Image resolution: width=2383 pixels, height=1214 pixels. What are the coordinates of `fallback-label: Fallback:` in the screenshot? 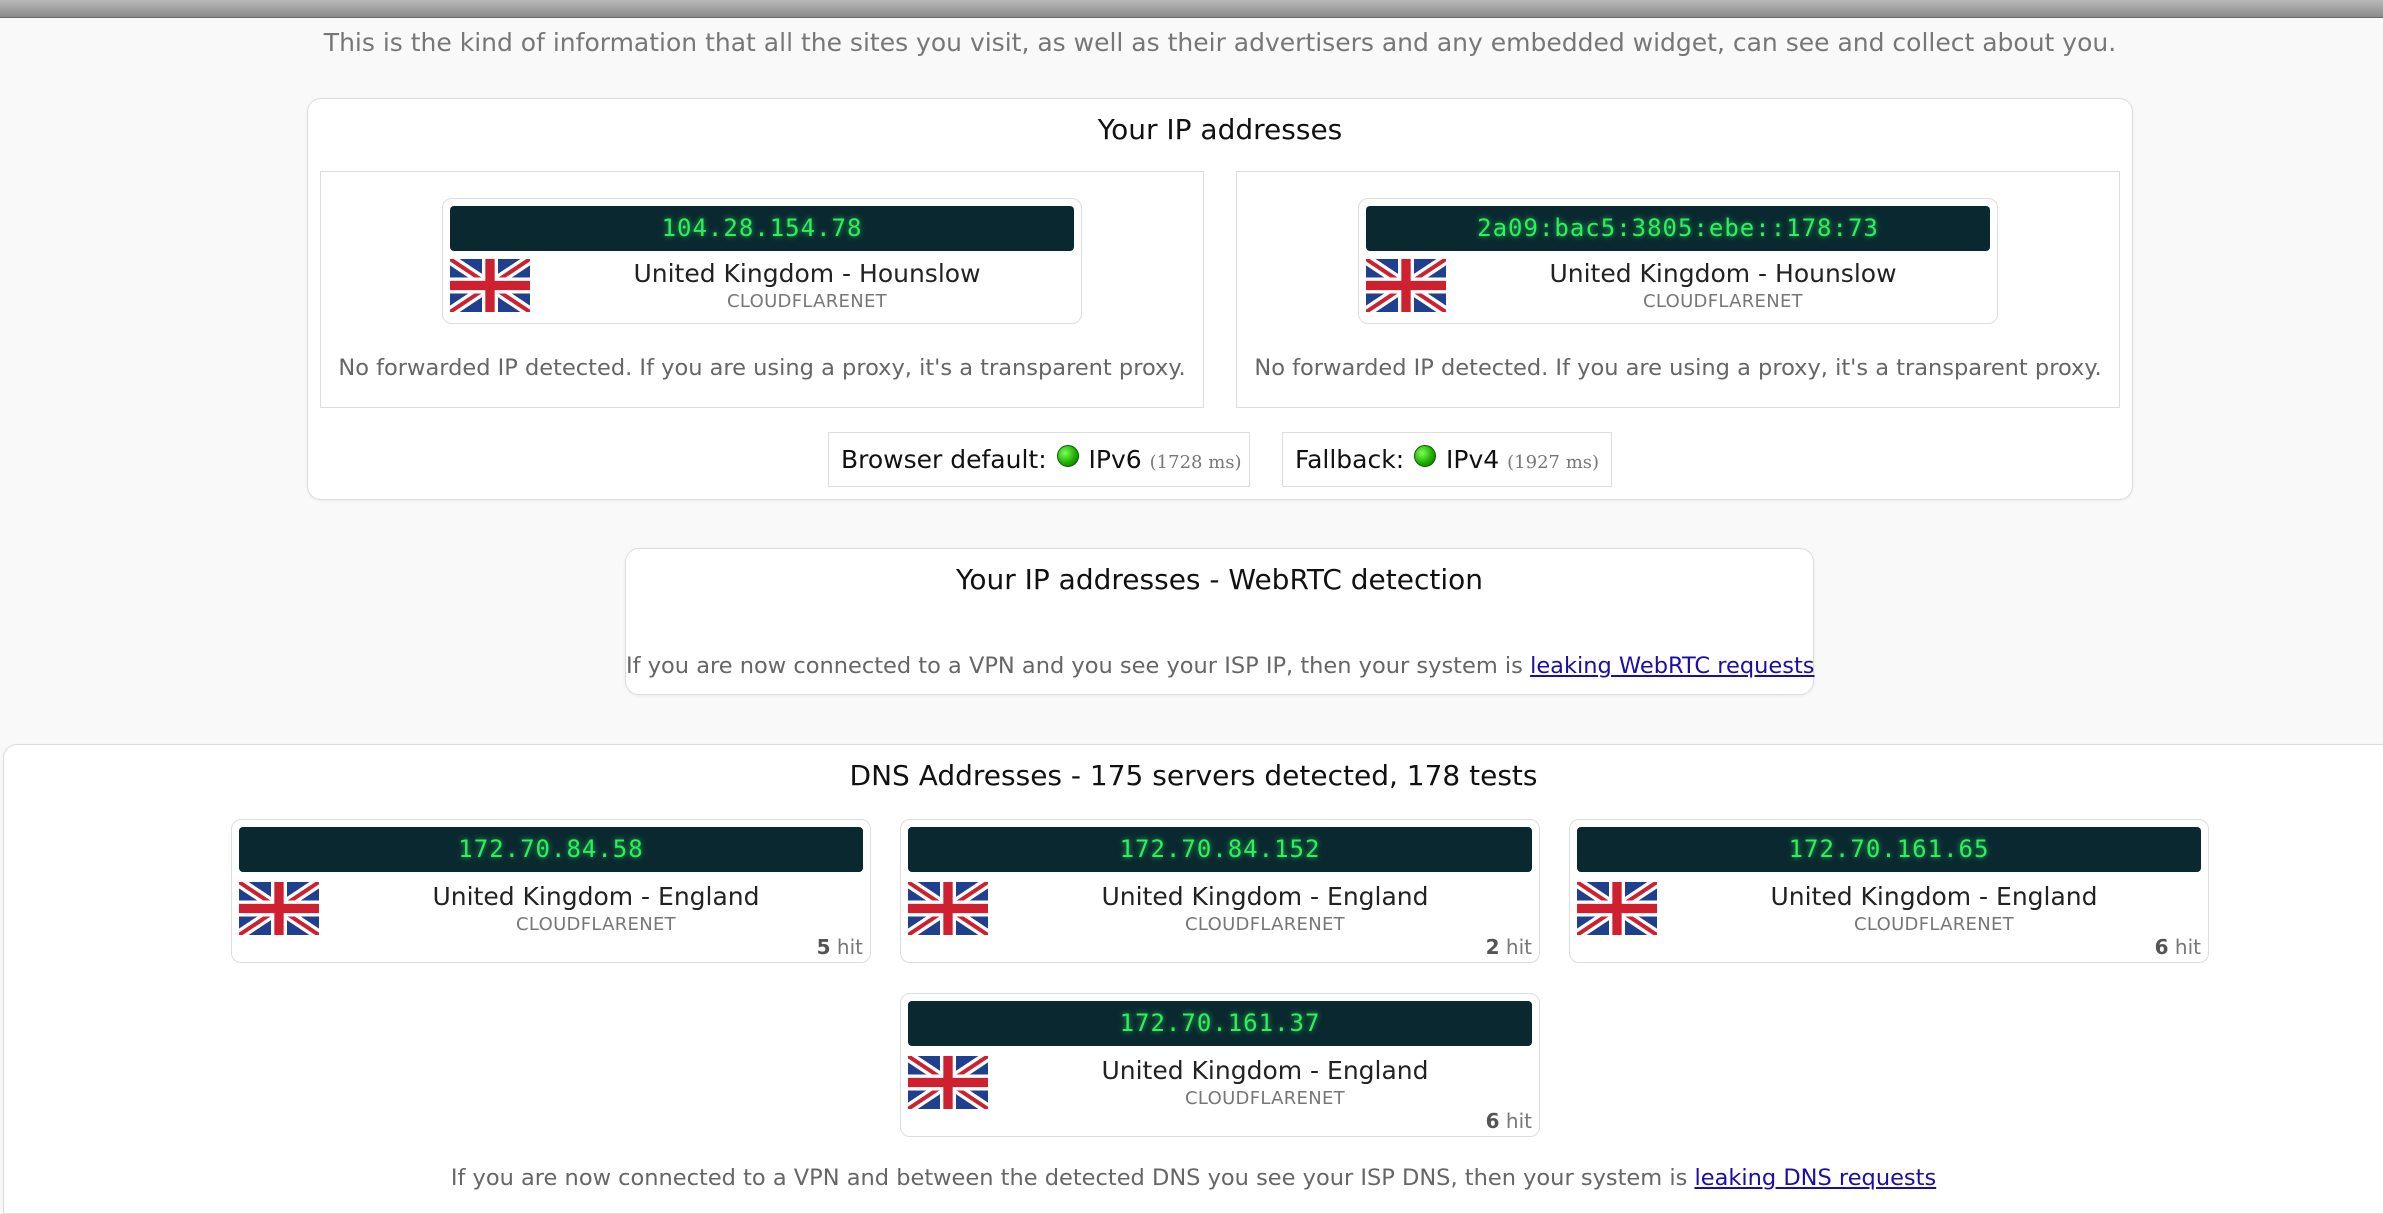 It's located at (1350, 459).